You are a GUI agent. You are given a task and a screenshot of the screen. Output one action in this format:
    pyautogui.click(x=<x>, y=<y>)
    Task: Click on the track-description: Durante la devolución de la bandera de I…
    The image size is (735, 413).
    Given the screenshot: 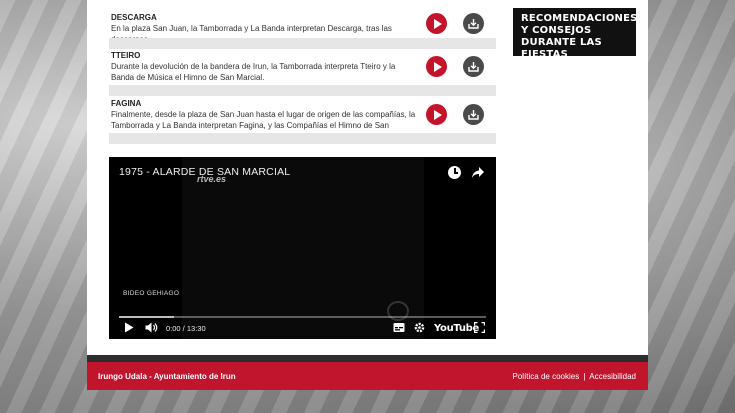 What is the action you would take?
    pyautogui.click(x=253, y=72)
    